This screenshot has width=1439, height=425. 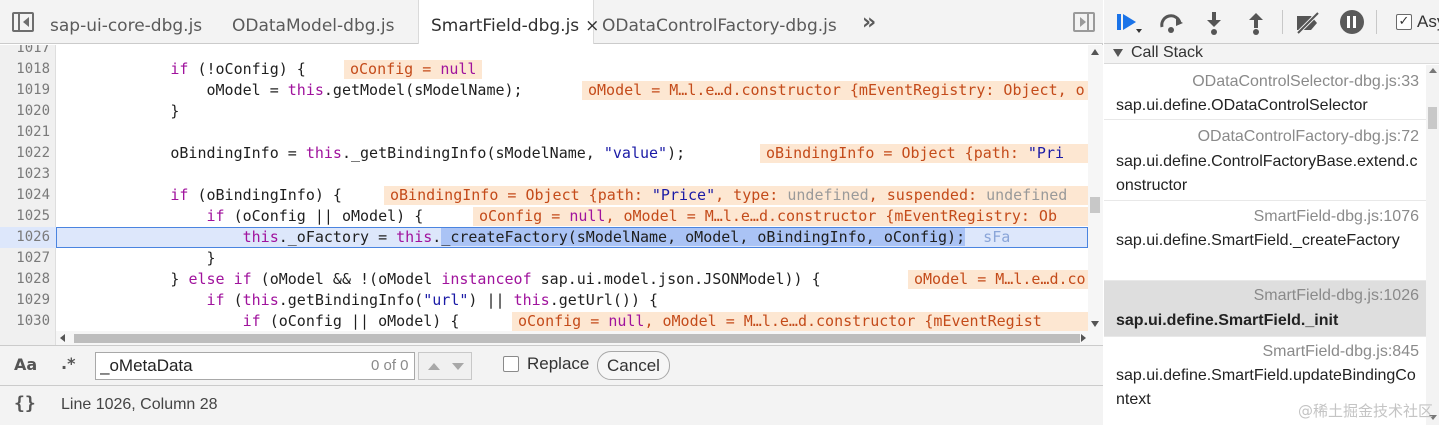 What do you see at coordinates (25, 52) in the screenshot?
I see `line-number: 1017` at bounding box center [25, 52].